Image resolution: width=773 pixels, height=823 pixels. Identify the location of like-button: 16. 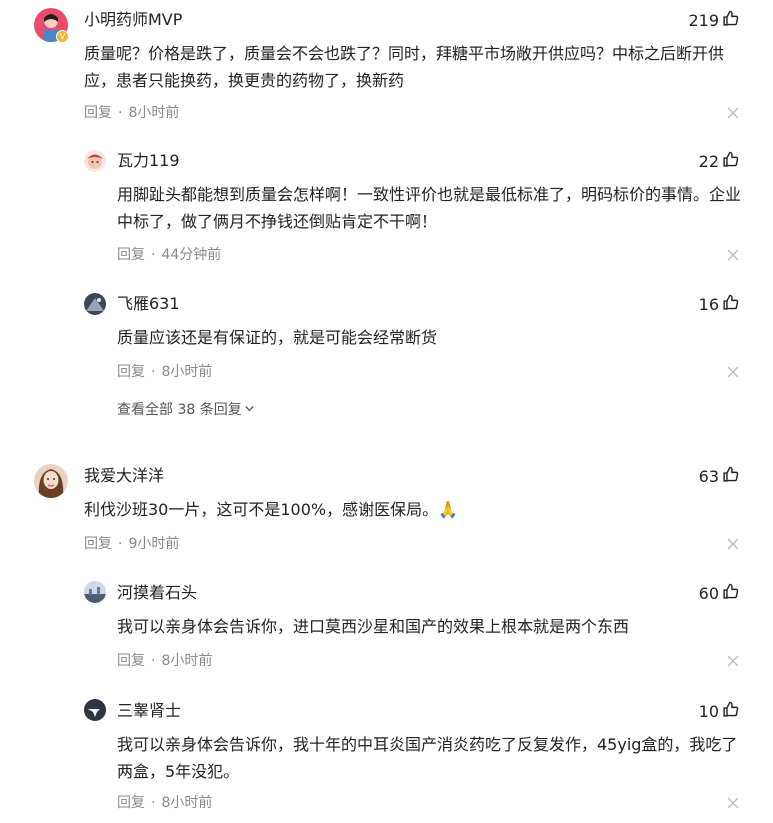
(719, 305).